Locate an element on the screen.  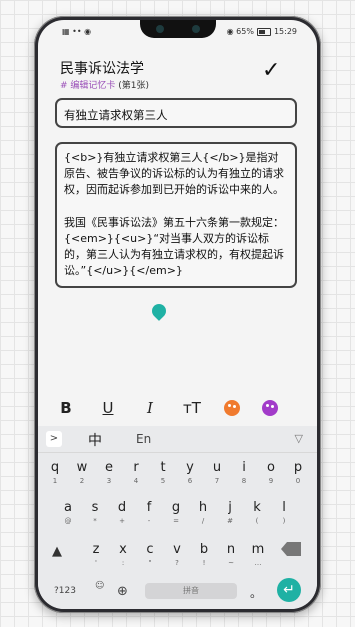
shift-key-icon: ▲ is located at coordinates (57, 551).